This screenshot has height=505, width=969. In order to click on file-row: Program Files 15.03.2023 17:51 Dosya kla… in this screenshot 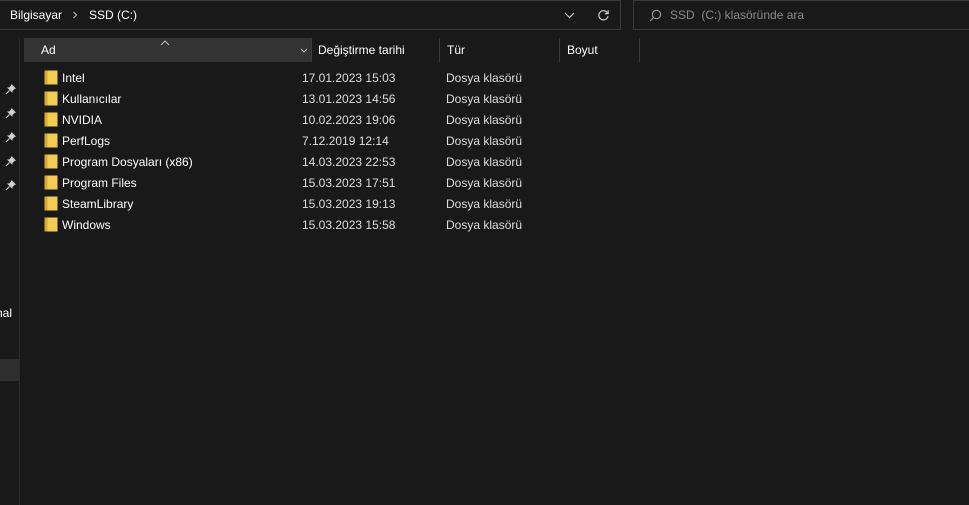, I will do `click(496, 182)`.